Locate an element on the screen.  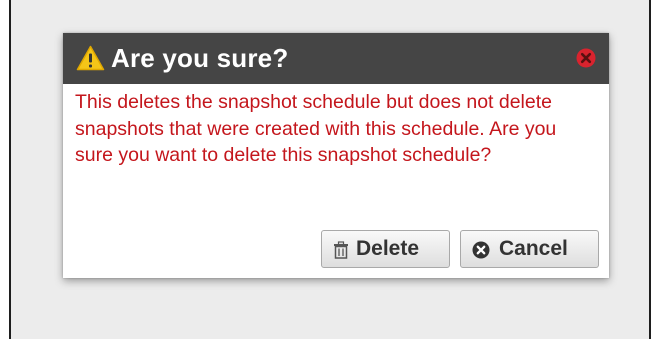
warning-triangle-icon is located at coordinates (90, 58).